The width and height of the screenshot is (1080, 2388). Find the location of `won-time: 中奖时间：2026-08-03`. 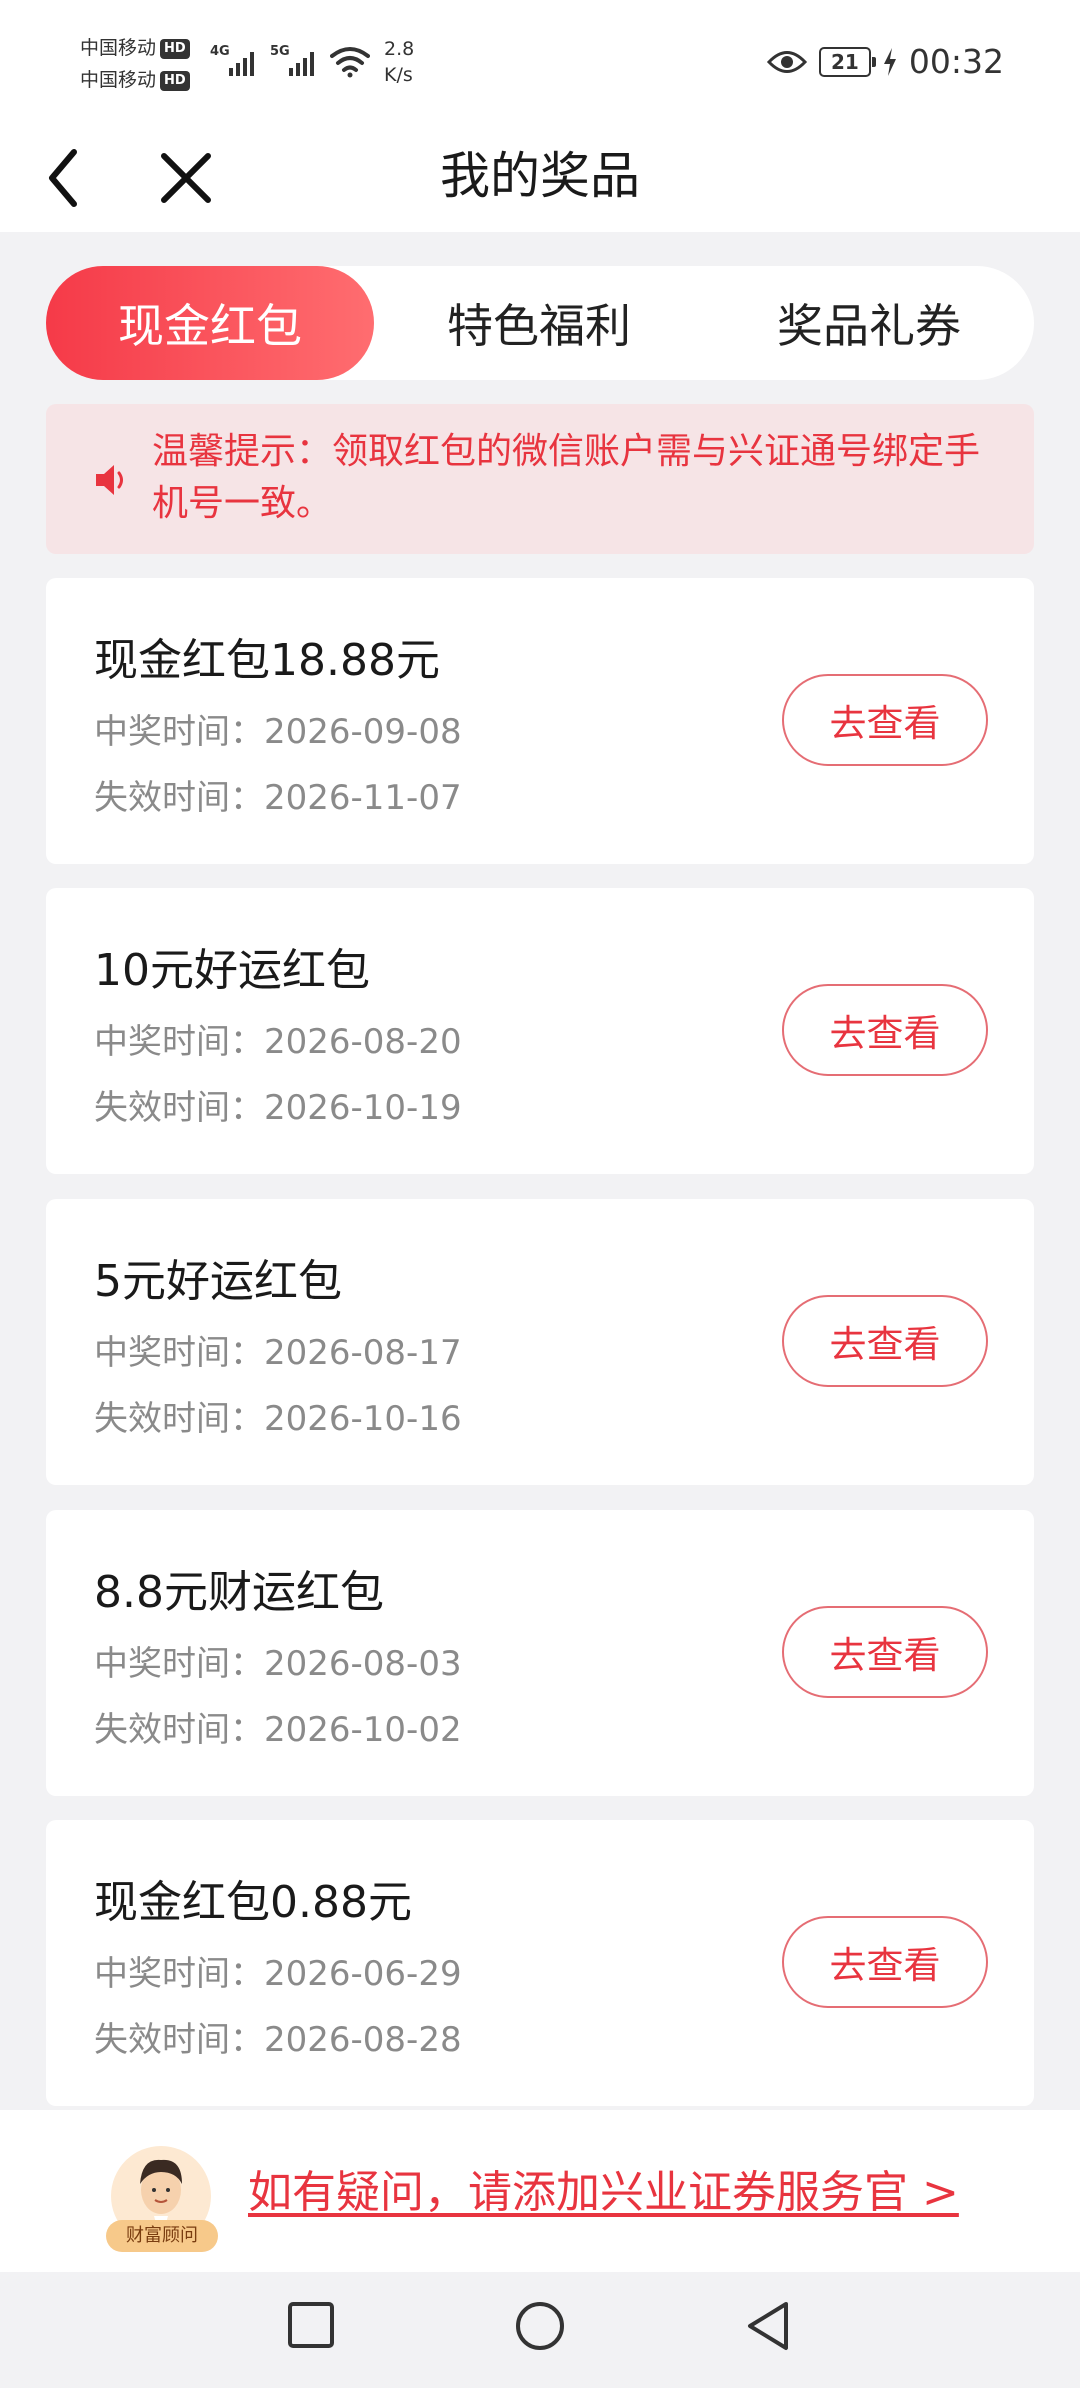

won-time: 中奖时间：2026-08-03 is located at coordinates (278, 1664).